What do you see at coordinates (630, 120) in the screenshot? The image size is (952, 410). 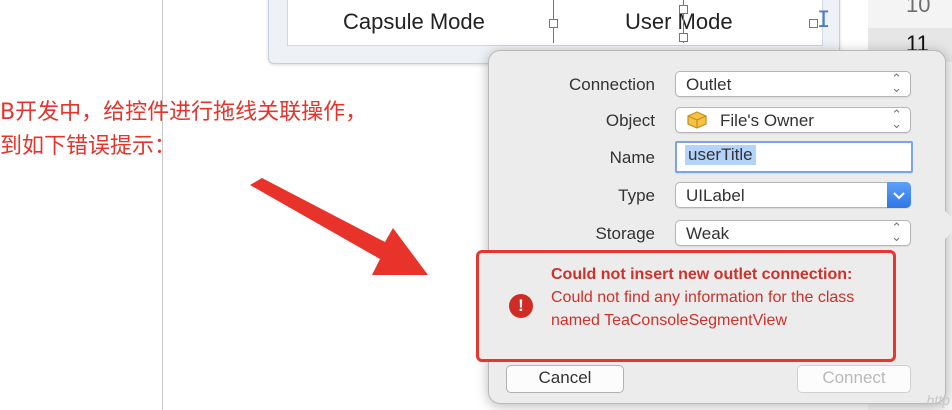 I see `object-label: Object` at bounding box center [630, 120].